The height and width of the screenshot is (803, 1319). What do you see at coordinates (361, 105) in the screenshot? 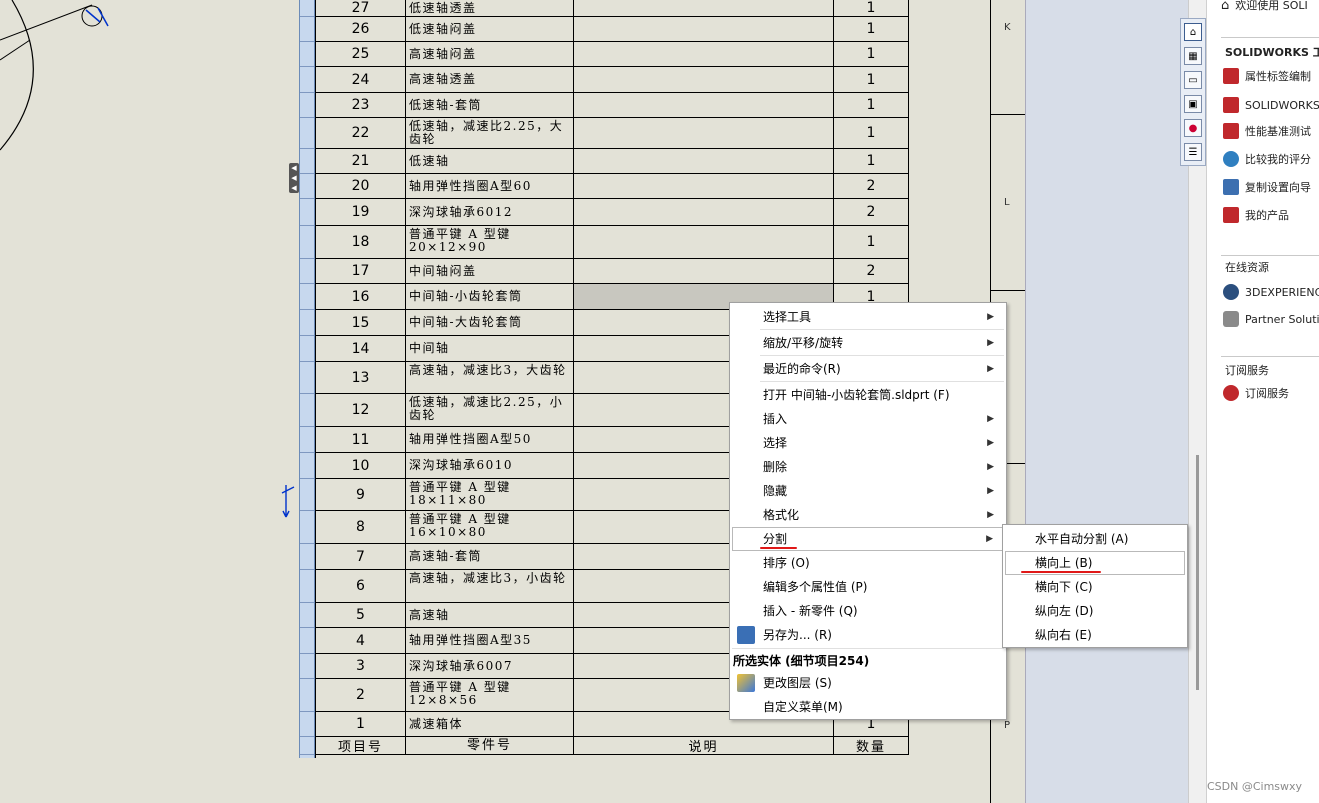
I see `cell-item: 23` at bounding box center [361, 105].